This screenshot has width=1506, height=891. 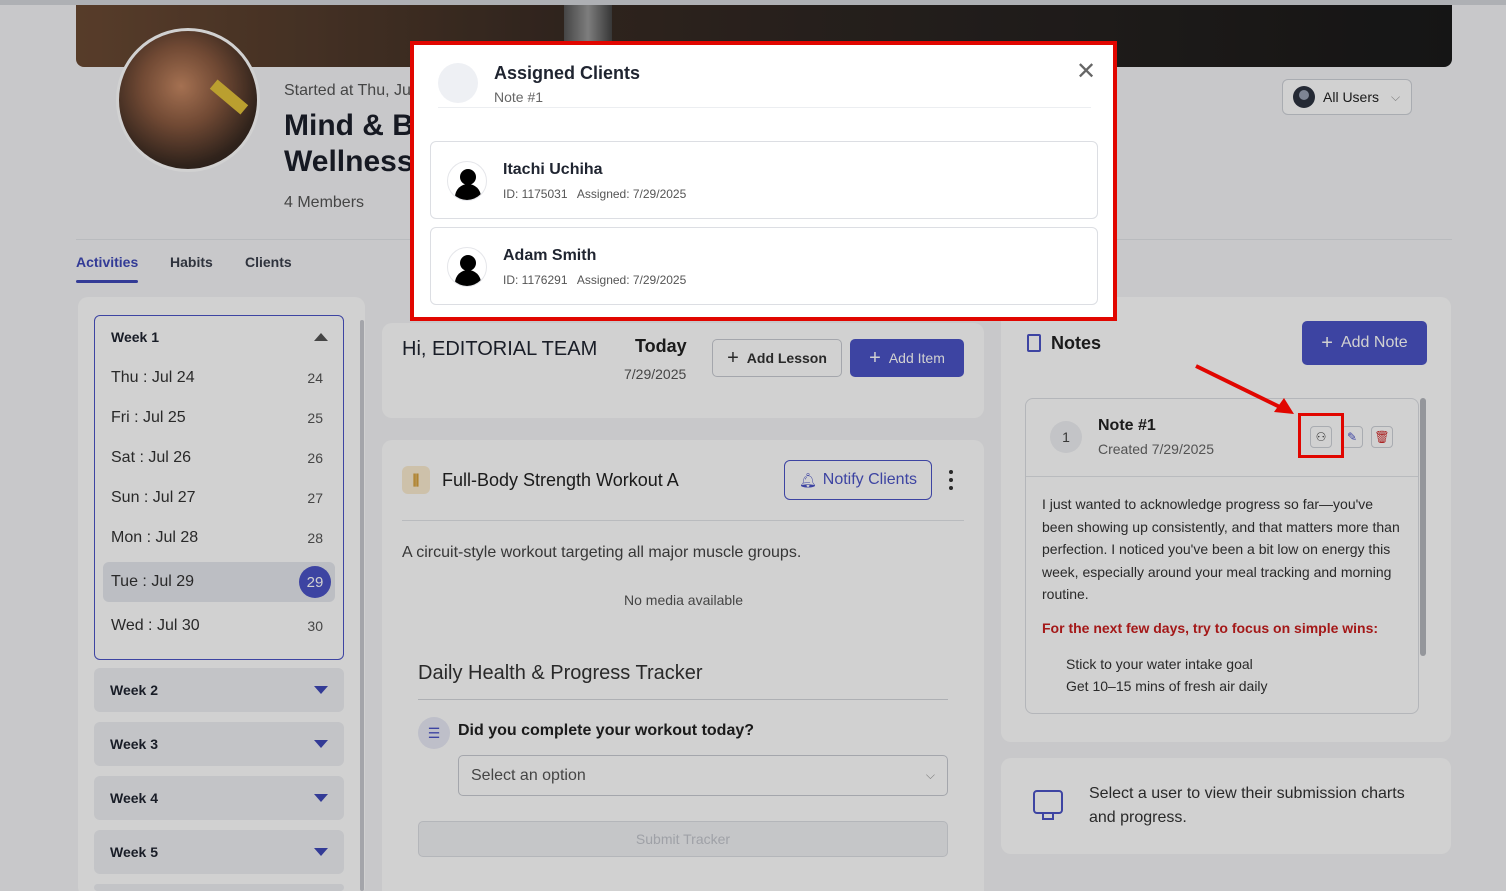 I want to click on client-id: ID: 1176291, so click(x=535, y=280).